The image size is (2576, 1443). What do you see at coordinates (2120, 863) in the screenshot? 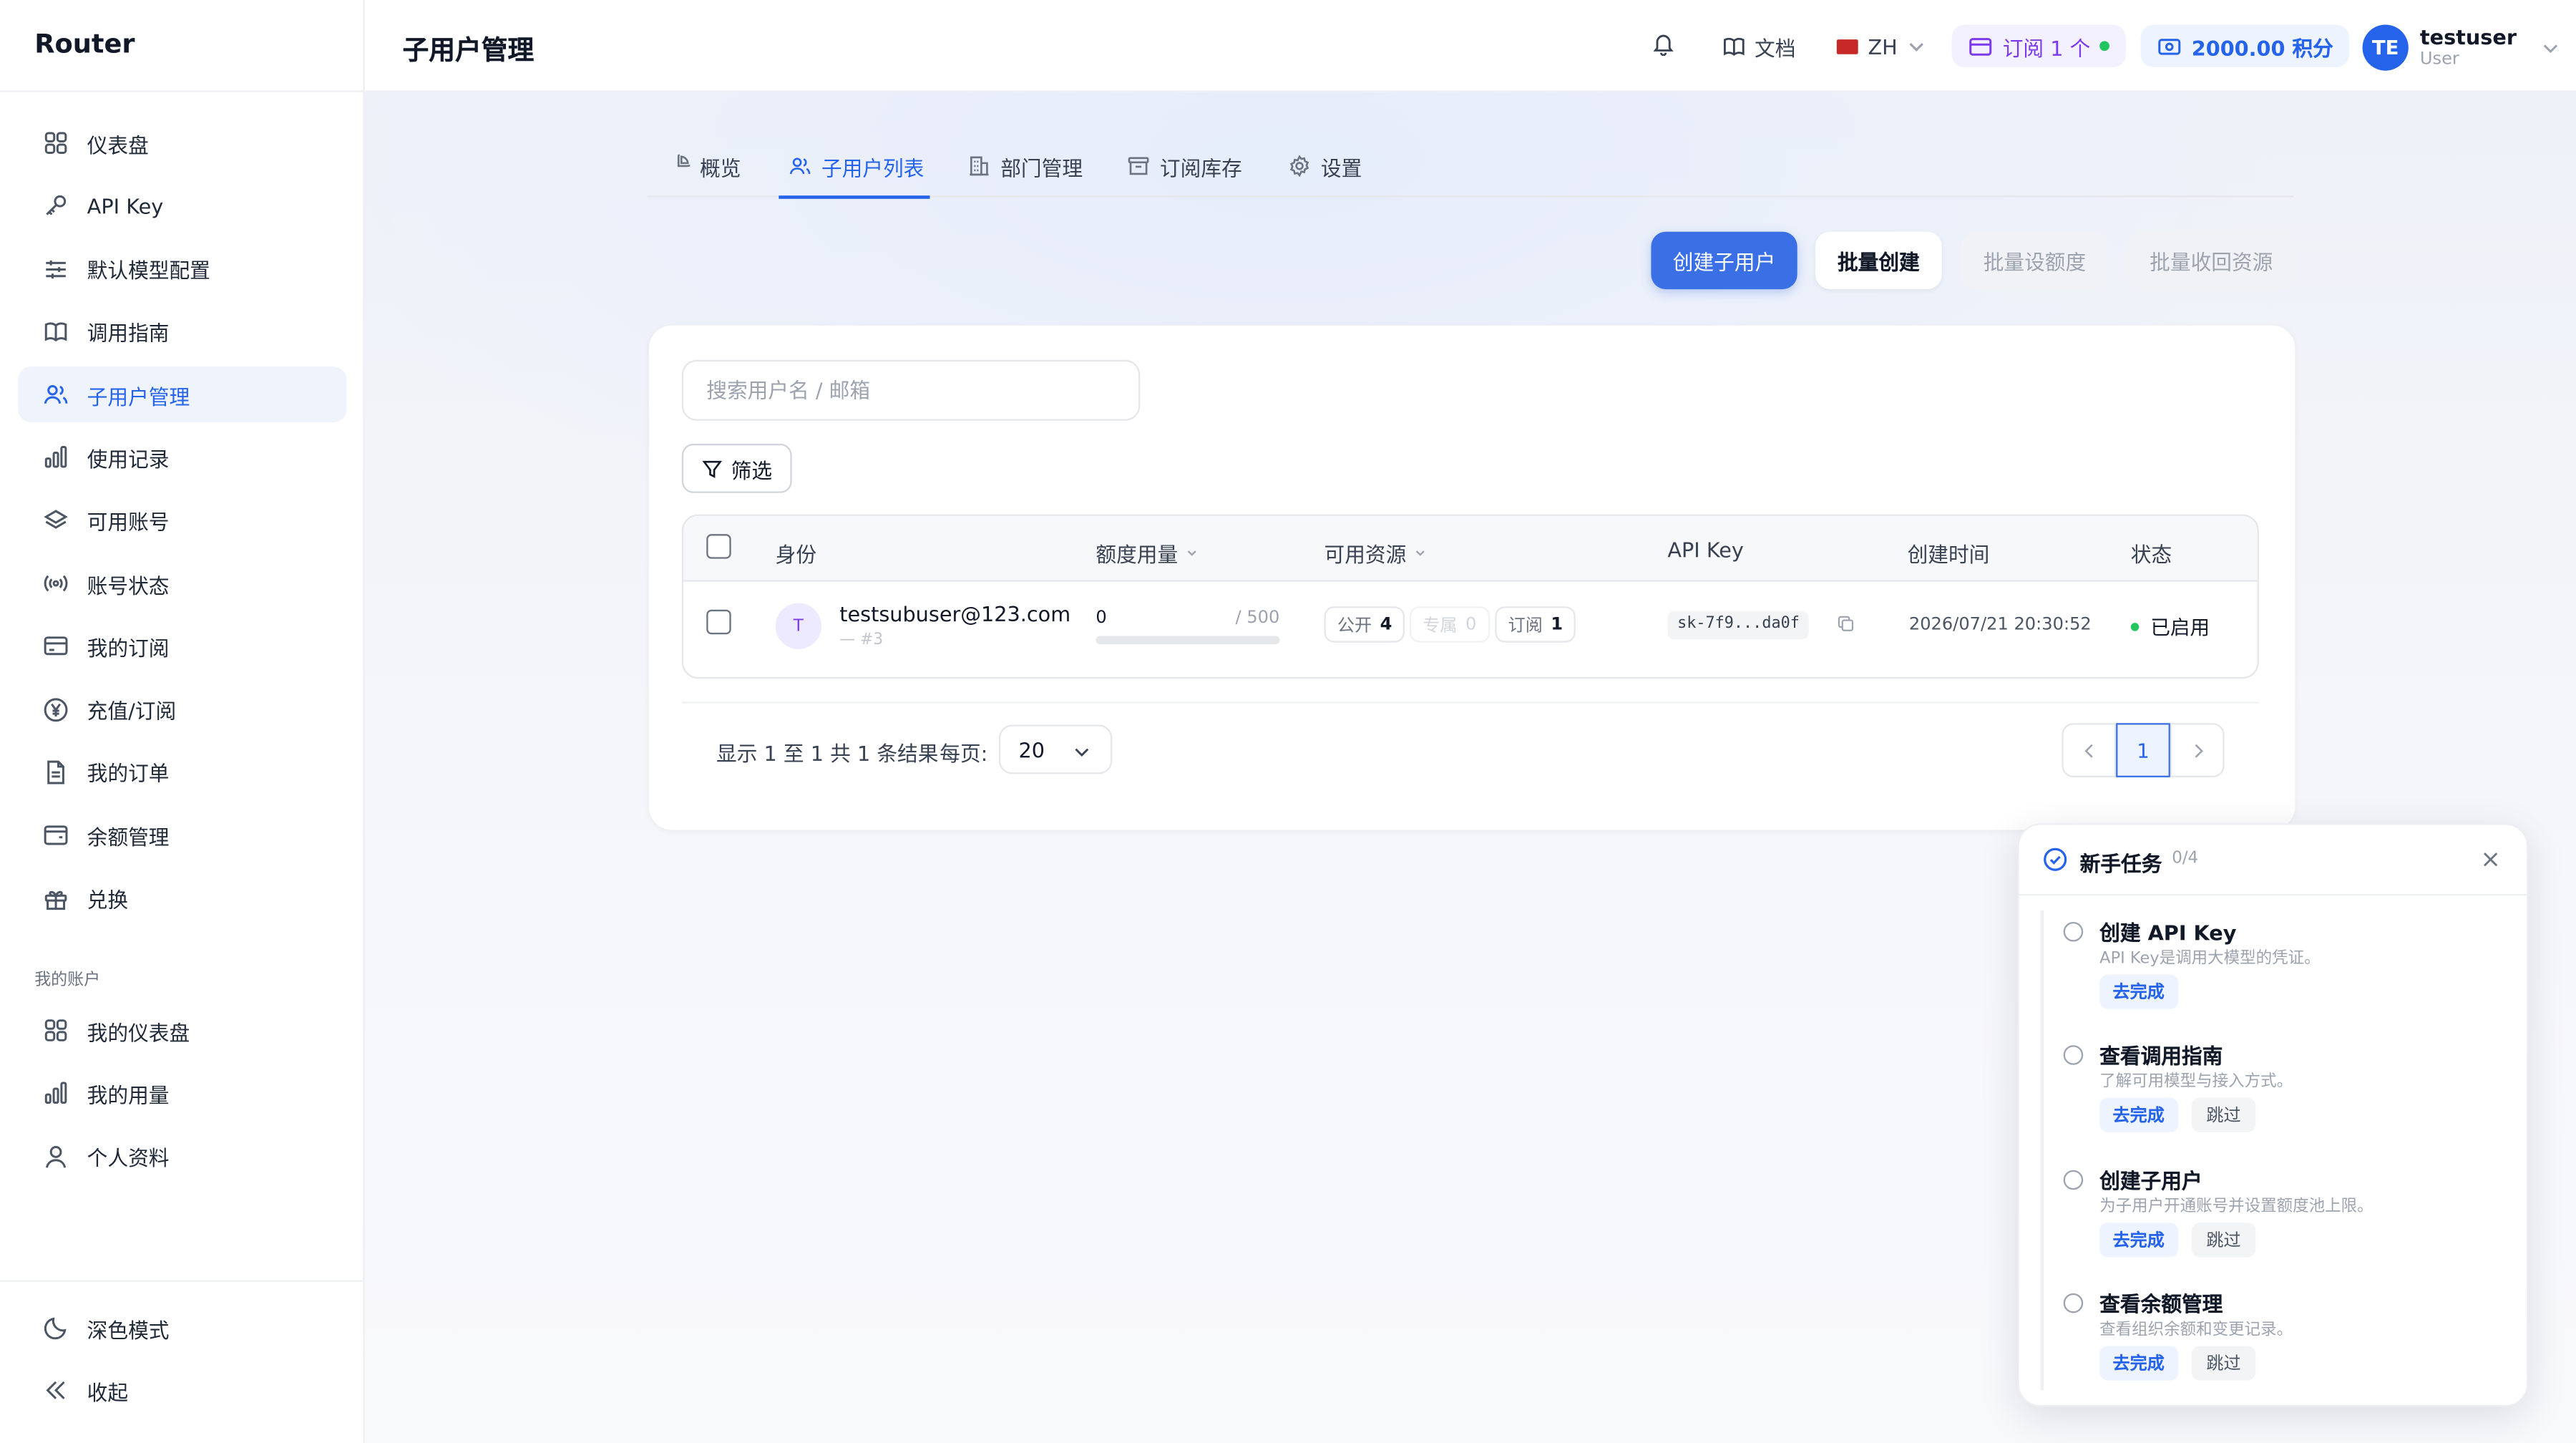
I see `onboarding-title: 新手任务` at bounding box center [2120, 863].